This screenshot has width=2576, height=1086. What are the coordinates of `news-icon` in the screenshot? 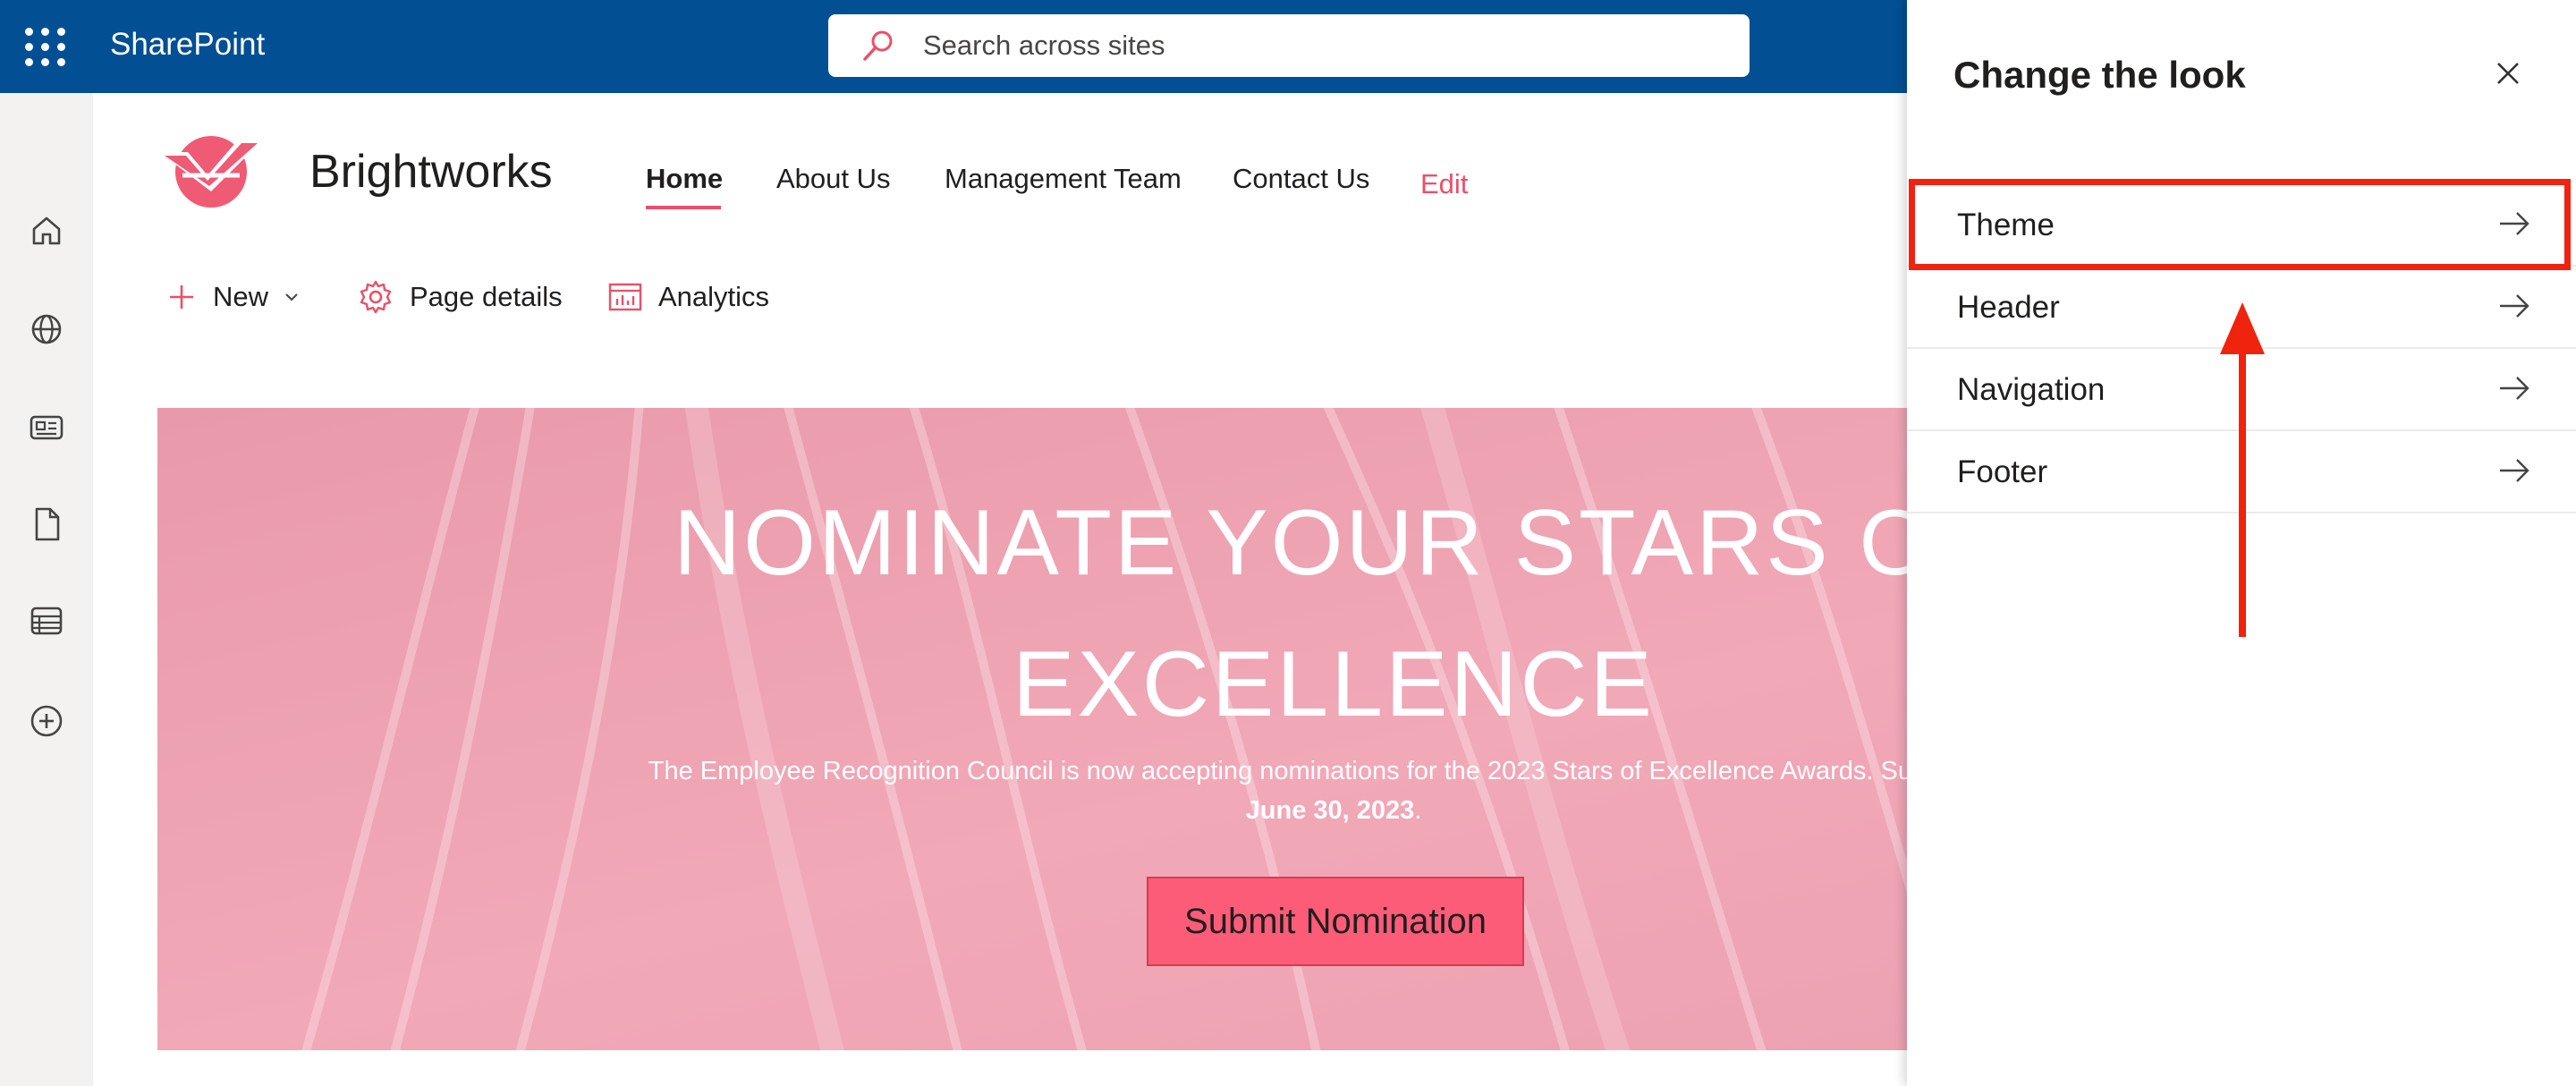 It's located at (46, 427).